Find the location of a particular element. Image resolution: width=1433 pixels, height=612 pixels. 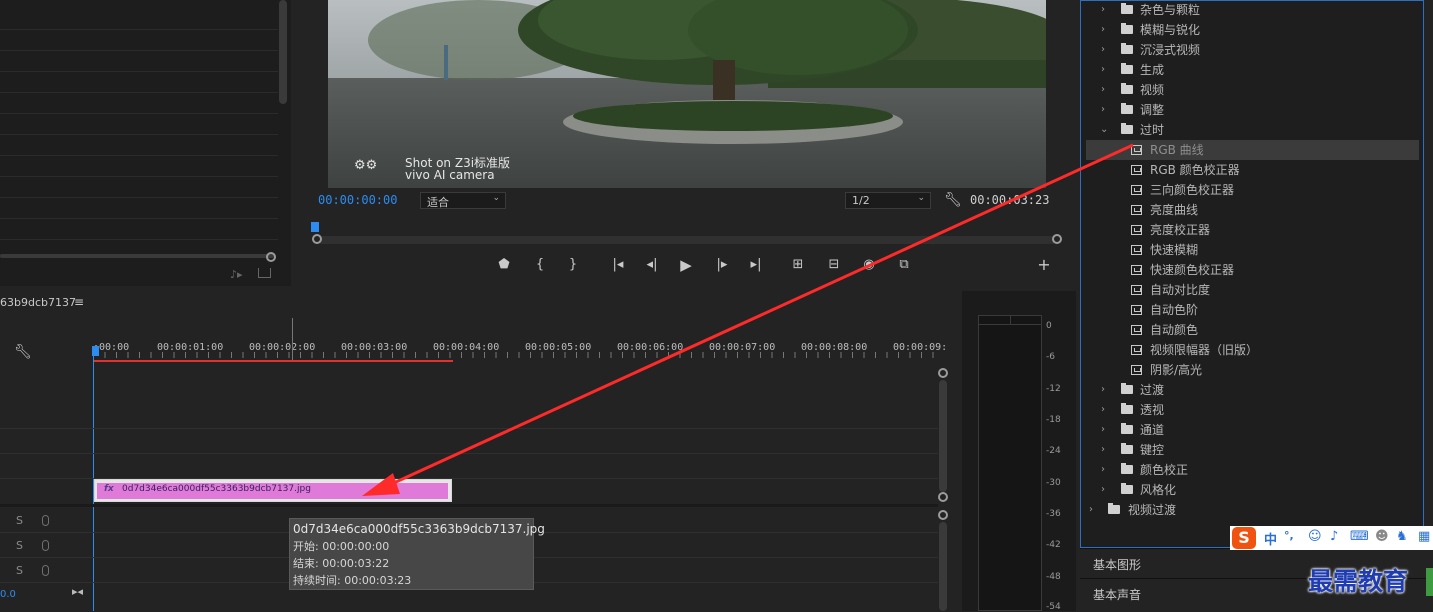

brand-watermark: 最需教育 is located at coordinates (1358, 581).